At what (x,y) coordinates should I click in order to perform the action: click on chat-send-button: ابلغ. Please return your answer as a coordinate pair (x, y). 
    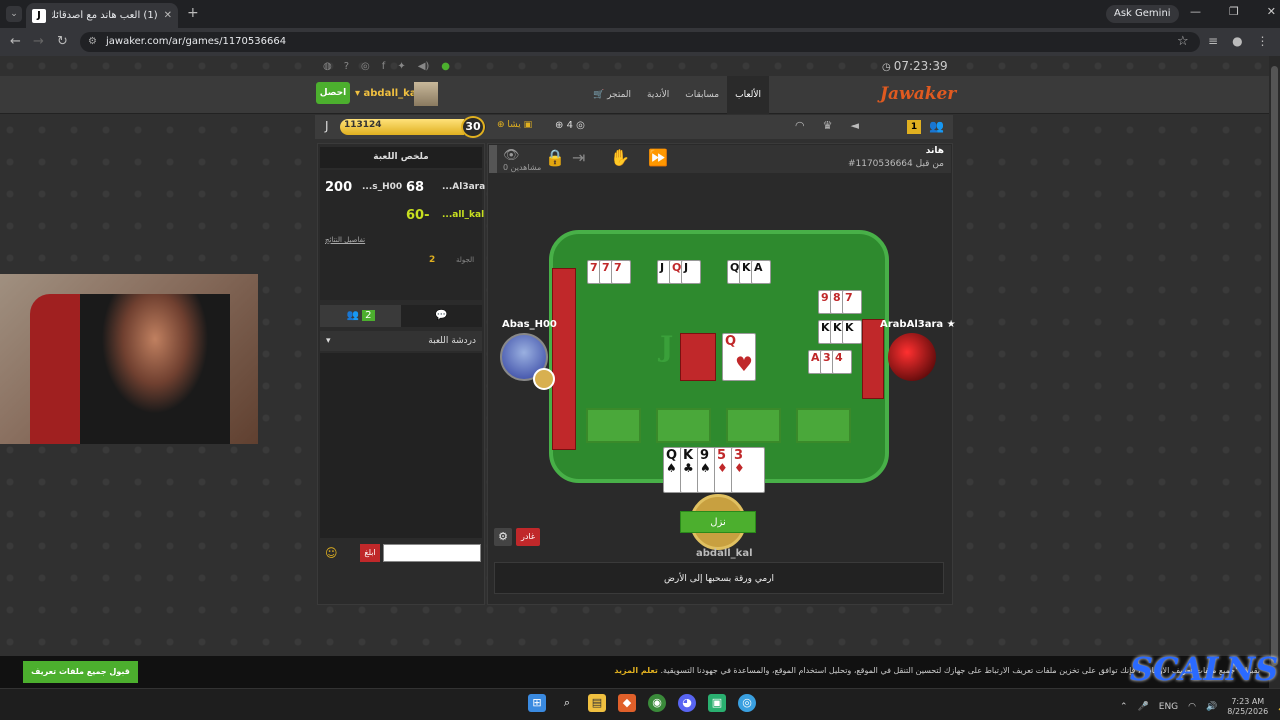
    Looking at the image, I should click on (370, 553).